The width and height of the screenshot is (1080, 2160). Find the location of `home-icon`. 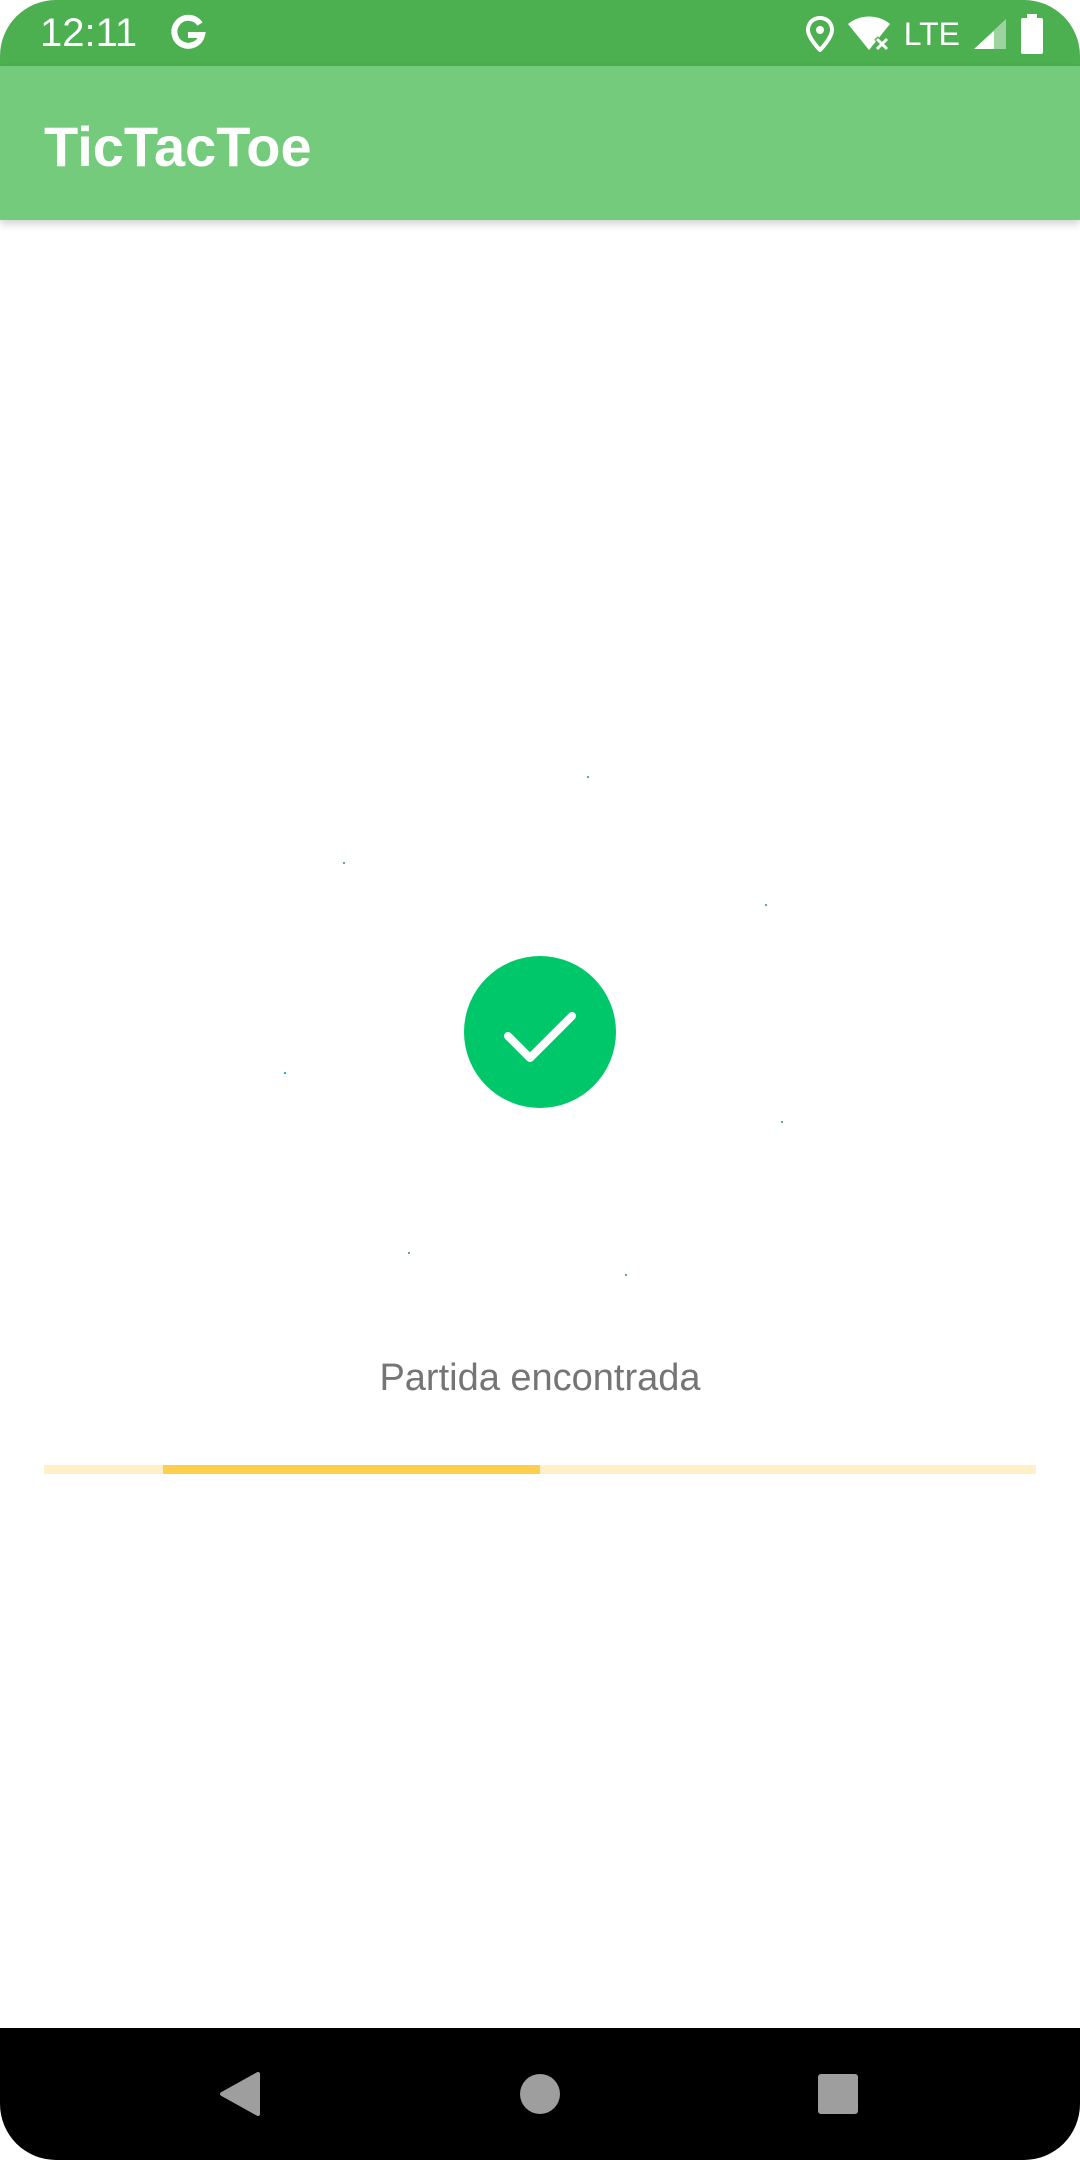

home-icon is located at coordinates (540, 2094).